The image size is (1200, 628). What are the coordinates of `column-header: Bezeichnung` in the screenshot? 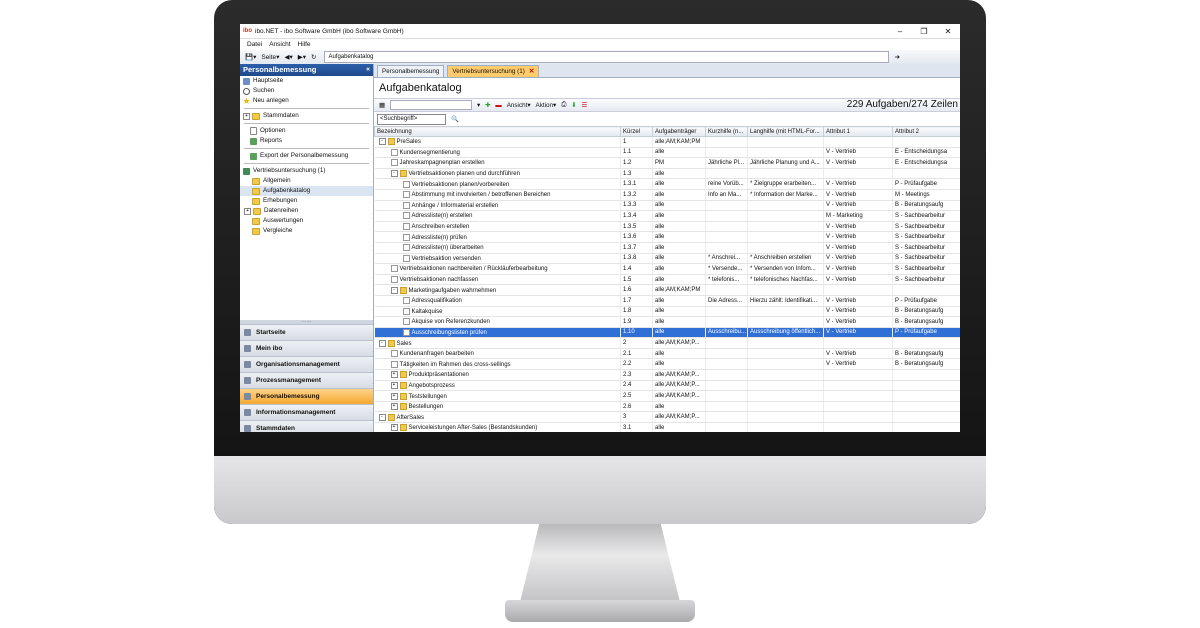 It's located at (497, 131).